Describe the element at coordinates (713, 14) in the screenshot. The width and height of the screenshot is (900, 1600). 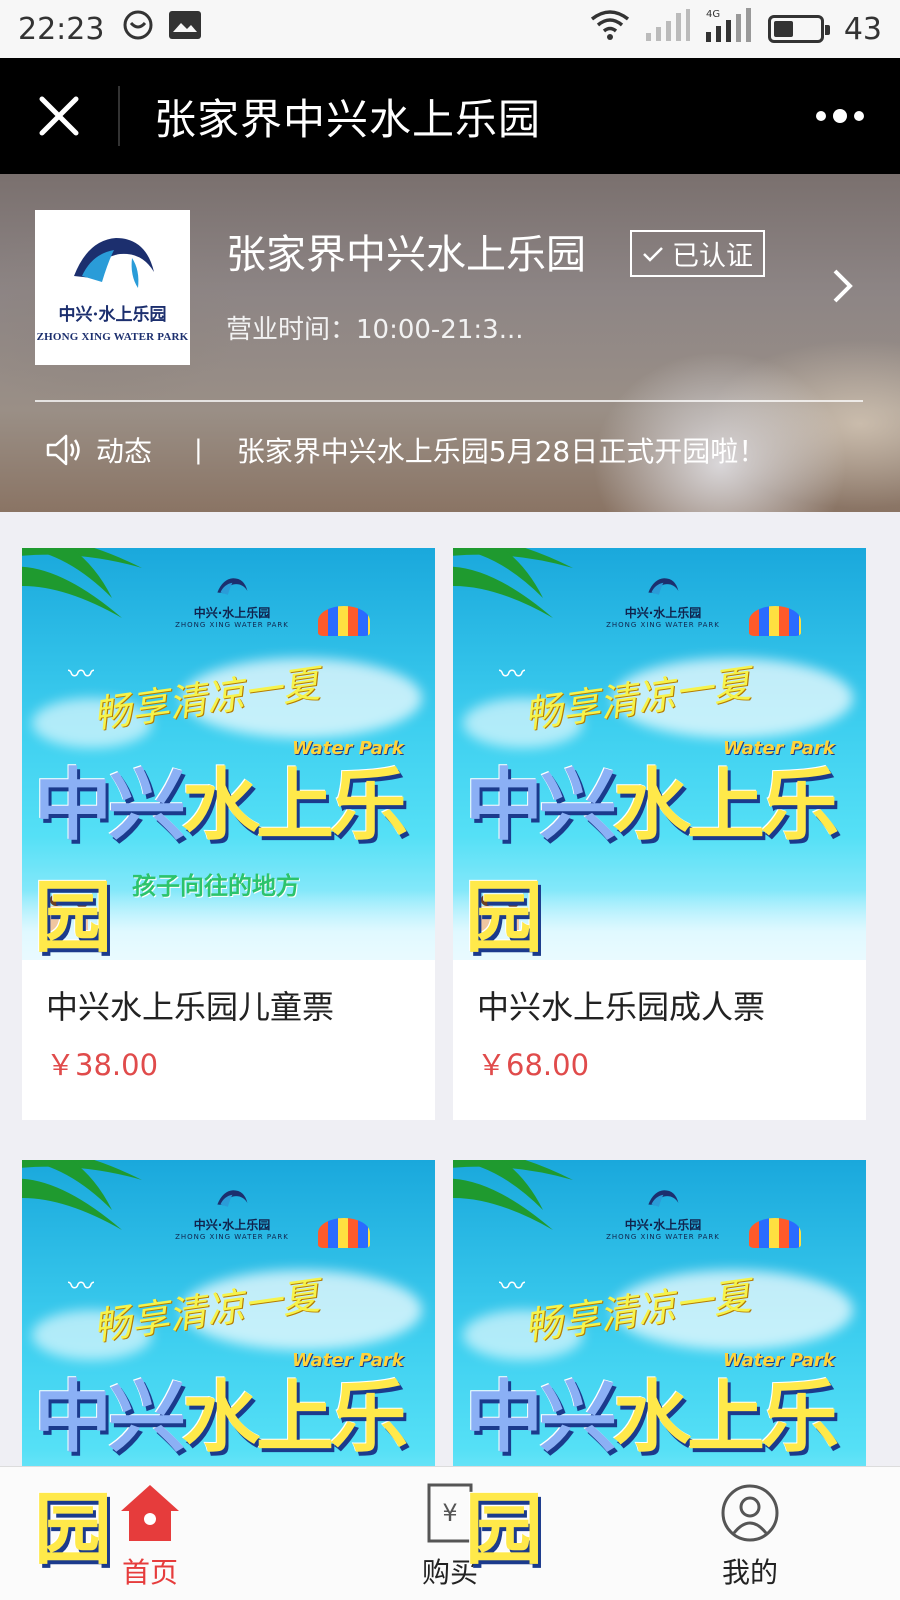
I see `svg-text: 4G` at that location.